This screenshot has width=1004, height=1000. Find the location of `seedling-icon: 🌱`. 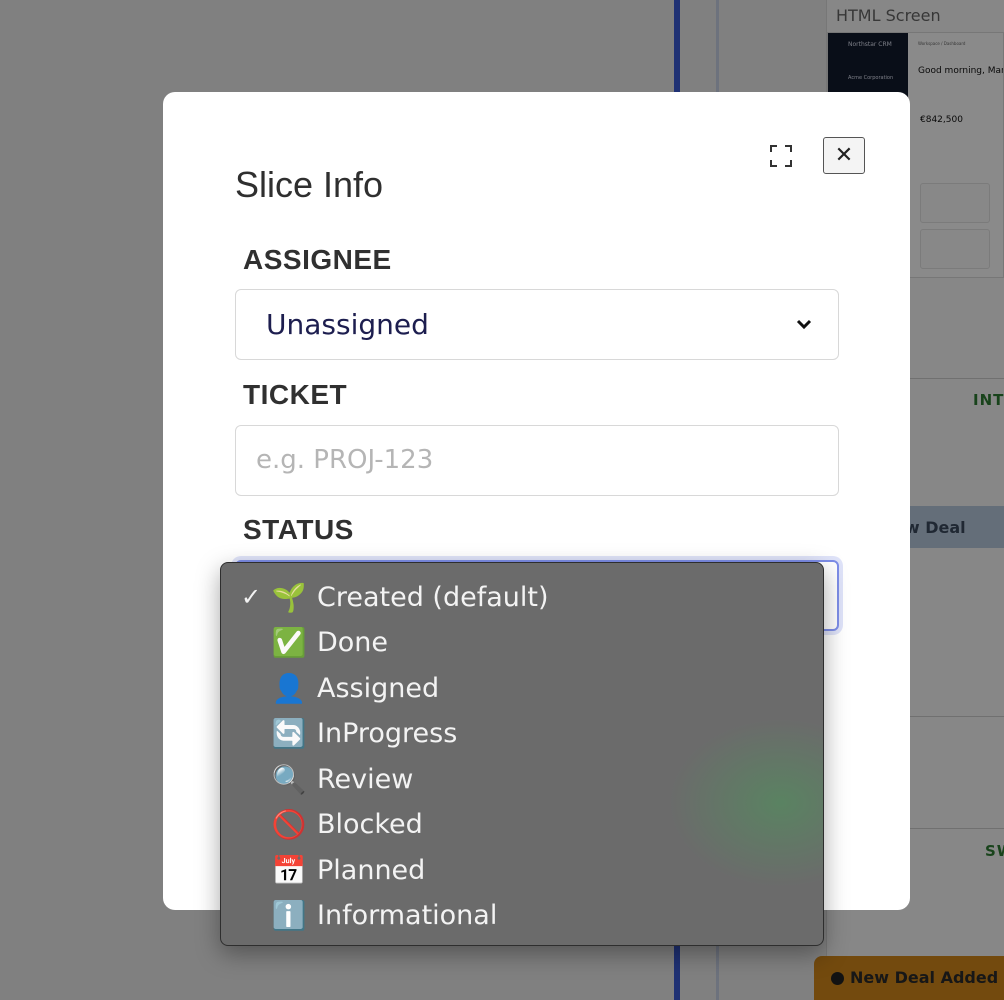

seedling-icon: 🌱 is located at coordinates (289, 597).